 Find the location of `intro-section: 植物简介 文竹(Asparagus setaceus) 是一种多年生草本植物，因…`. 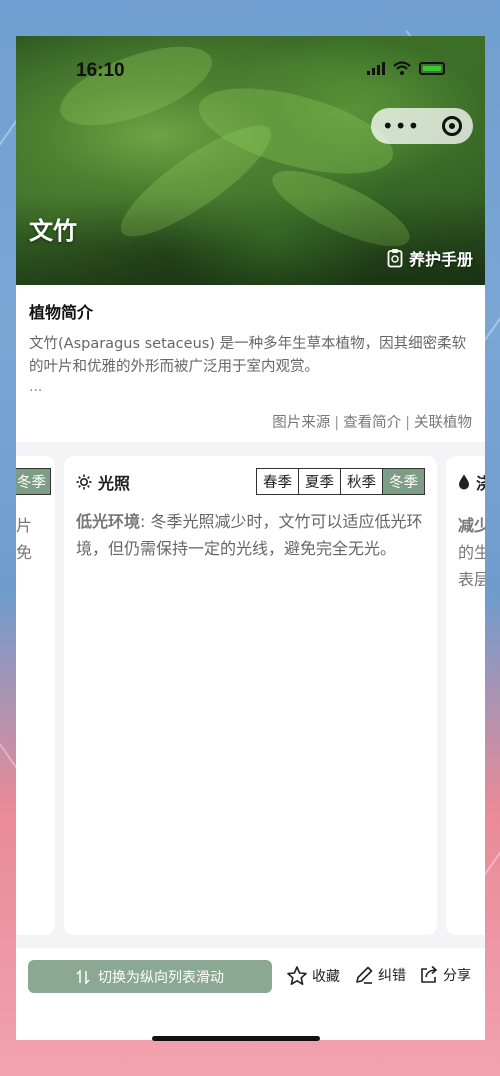

intro-section: 植物简介 文竹(Asparagus setaceus) 是一种多年生草本植物，因… is located at coordinates (250, 363).